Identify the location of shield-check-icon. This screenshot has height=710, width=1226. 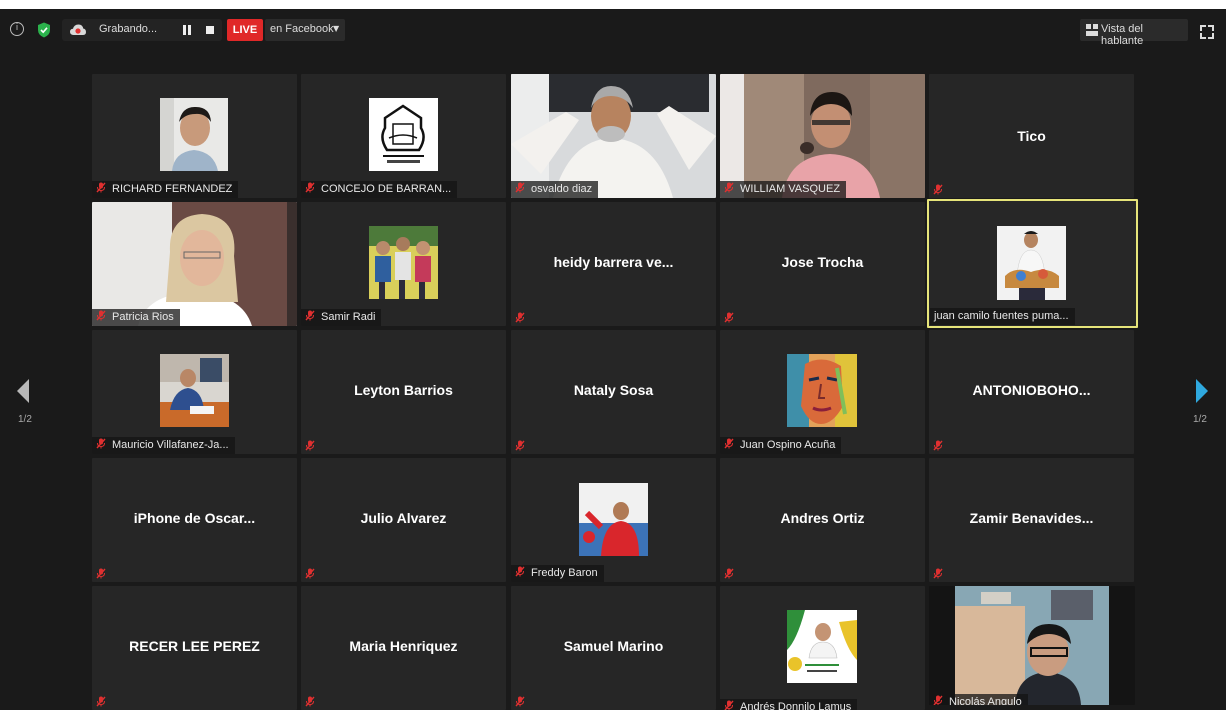
(44, 30).